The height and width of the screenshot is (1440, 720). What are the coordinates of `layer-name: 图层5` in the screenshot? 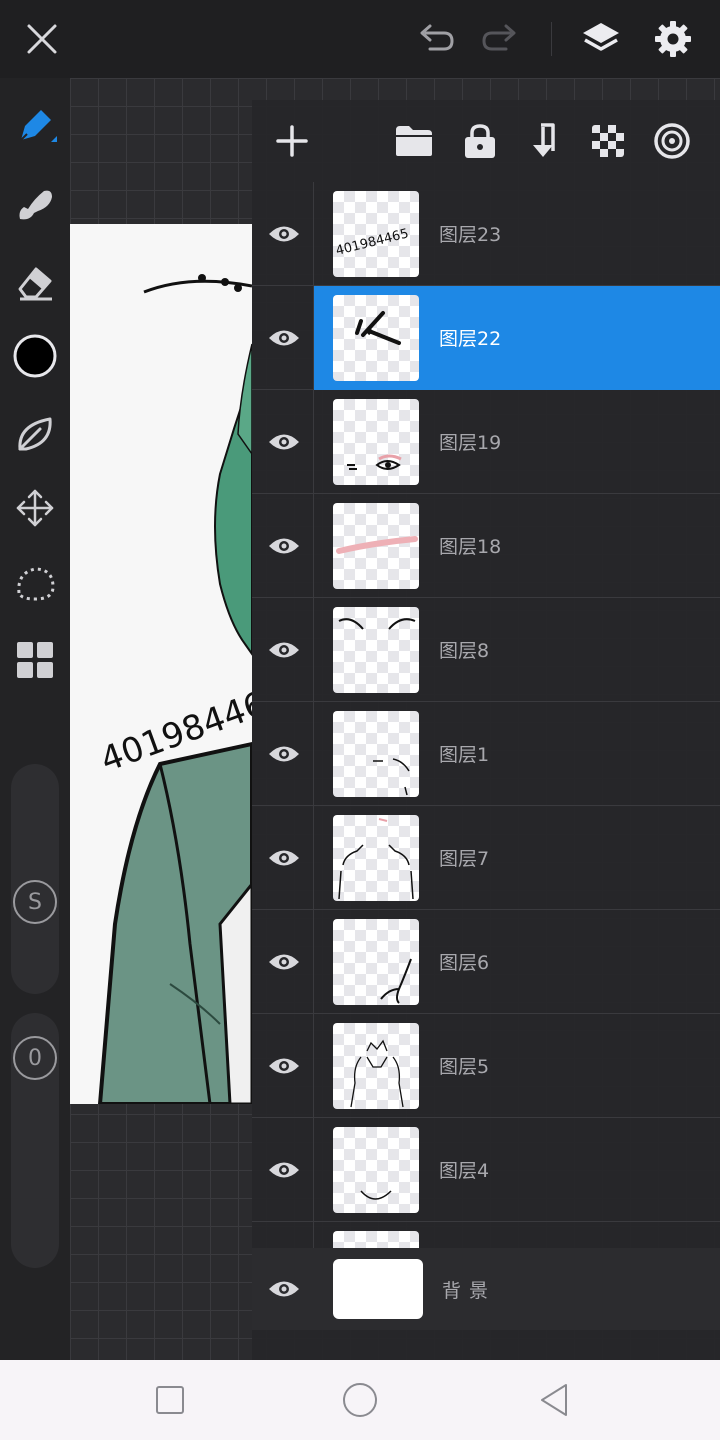 It's located at (464, 1067).